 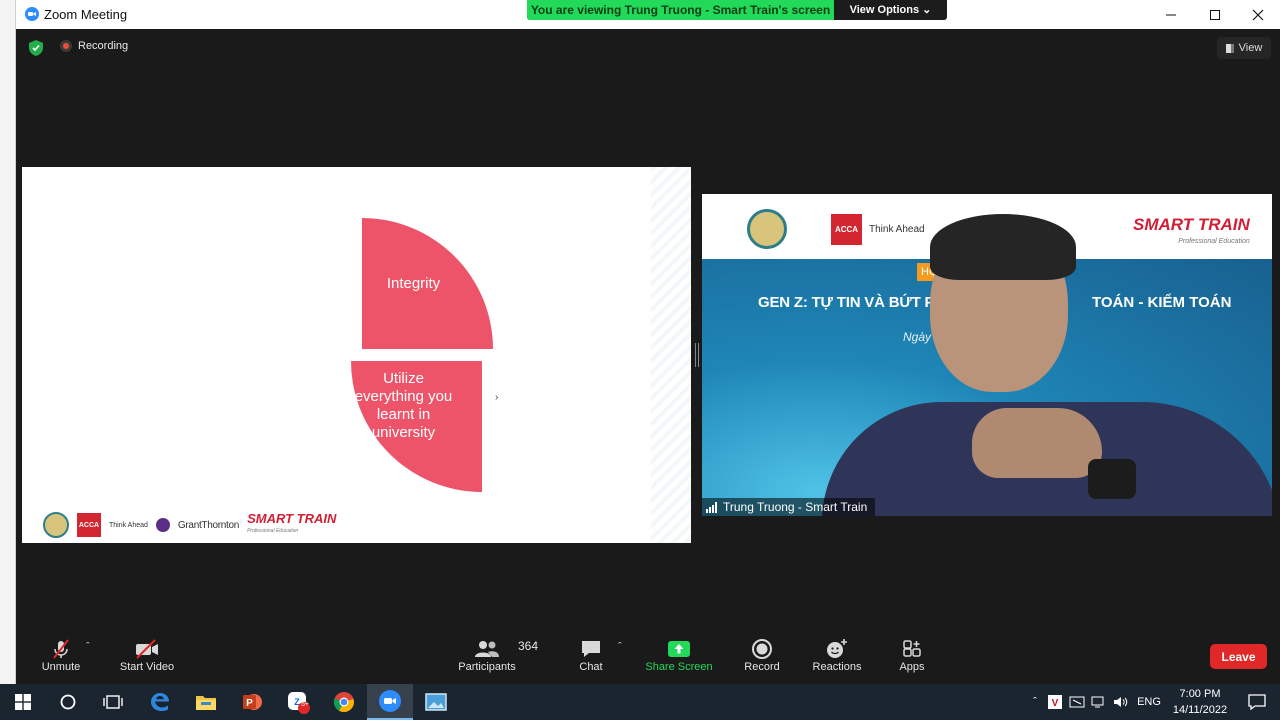 I want to click on maximize-icon, so click(x=1215, y=14).